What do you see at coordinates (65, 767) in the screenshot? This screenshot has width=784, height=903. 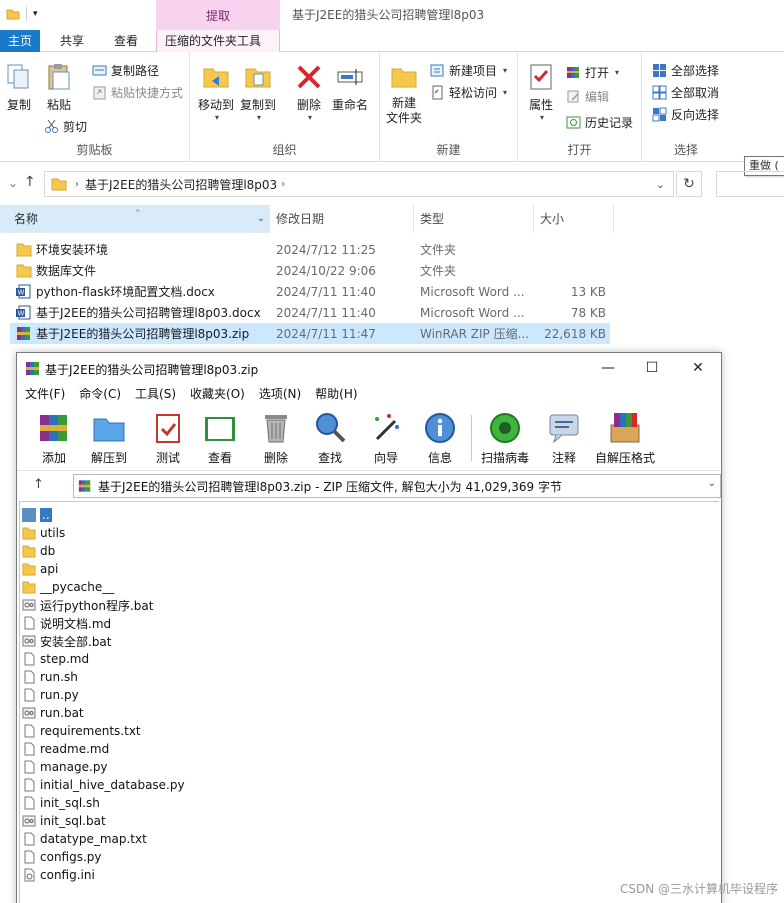 I see `archive-list-item: manage.py` at bounding box center [65, 767].